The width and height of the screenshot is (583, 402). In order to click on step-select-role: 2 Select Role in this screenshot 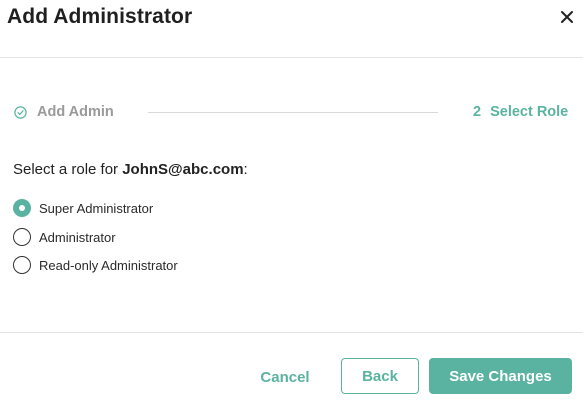, I will do `click(520, 112)`.